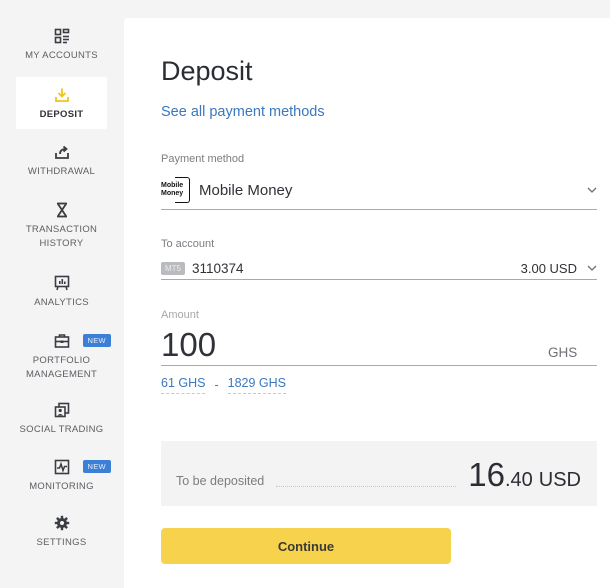 The width and height of the screenshot is (610, 588). Describe the element at coordinates (220, 481) in the screenshot. I see `summary-label: To be deposited` at that location.